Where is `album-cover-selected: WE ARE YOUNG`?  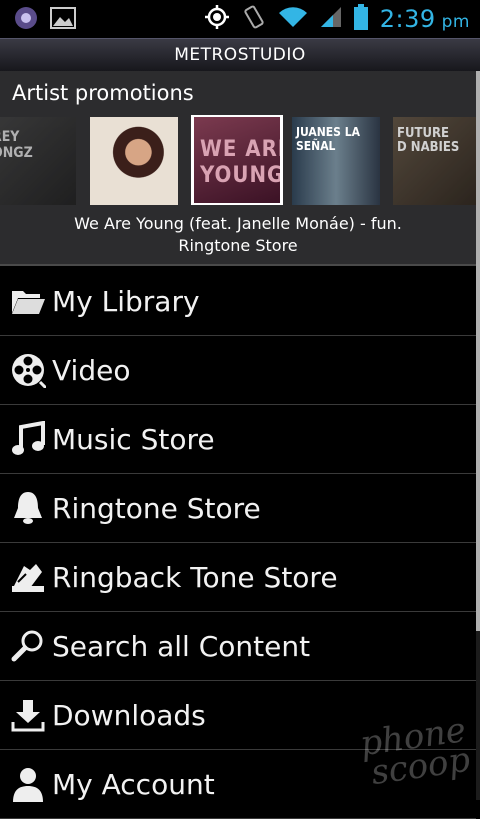
album-cover-selected: WE ARE YOUNG is located at coordinates (237, 160).